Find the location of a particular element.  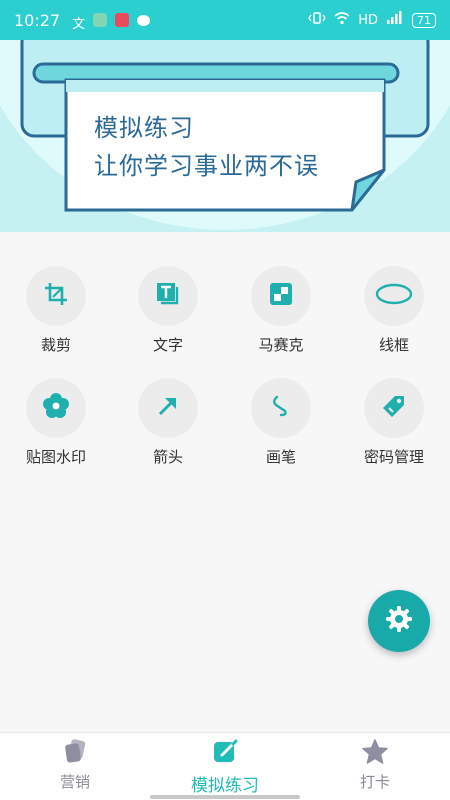

ellipse-frame-icon is located at coordinates (394, 296).